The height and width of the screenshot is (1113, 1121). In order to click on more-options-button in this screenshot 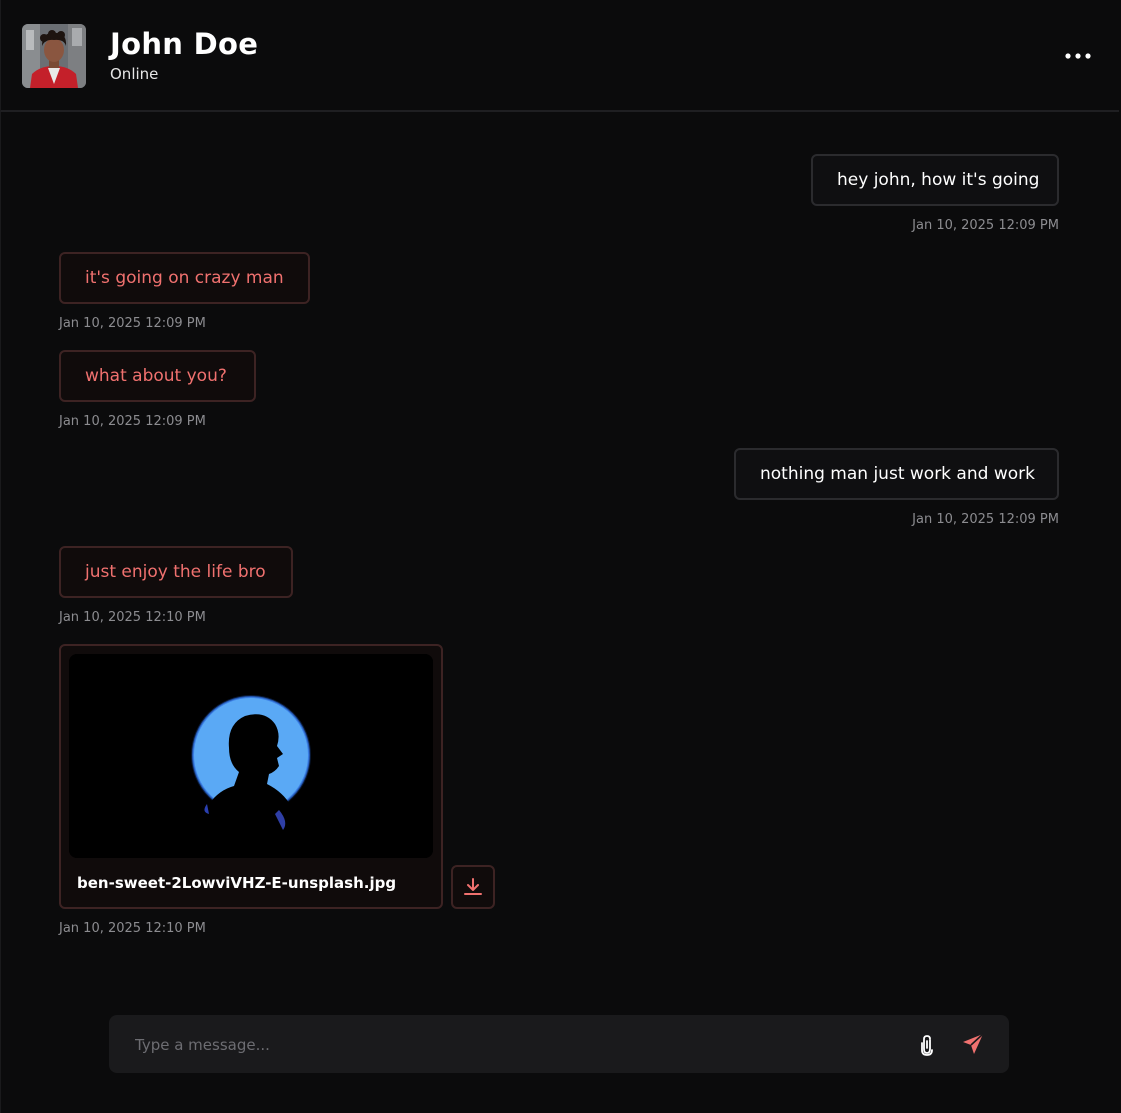, I will do `click(1078, 56)`.